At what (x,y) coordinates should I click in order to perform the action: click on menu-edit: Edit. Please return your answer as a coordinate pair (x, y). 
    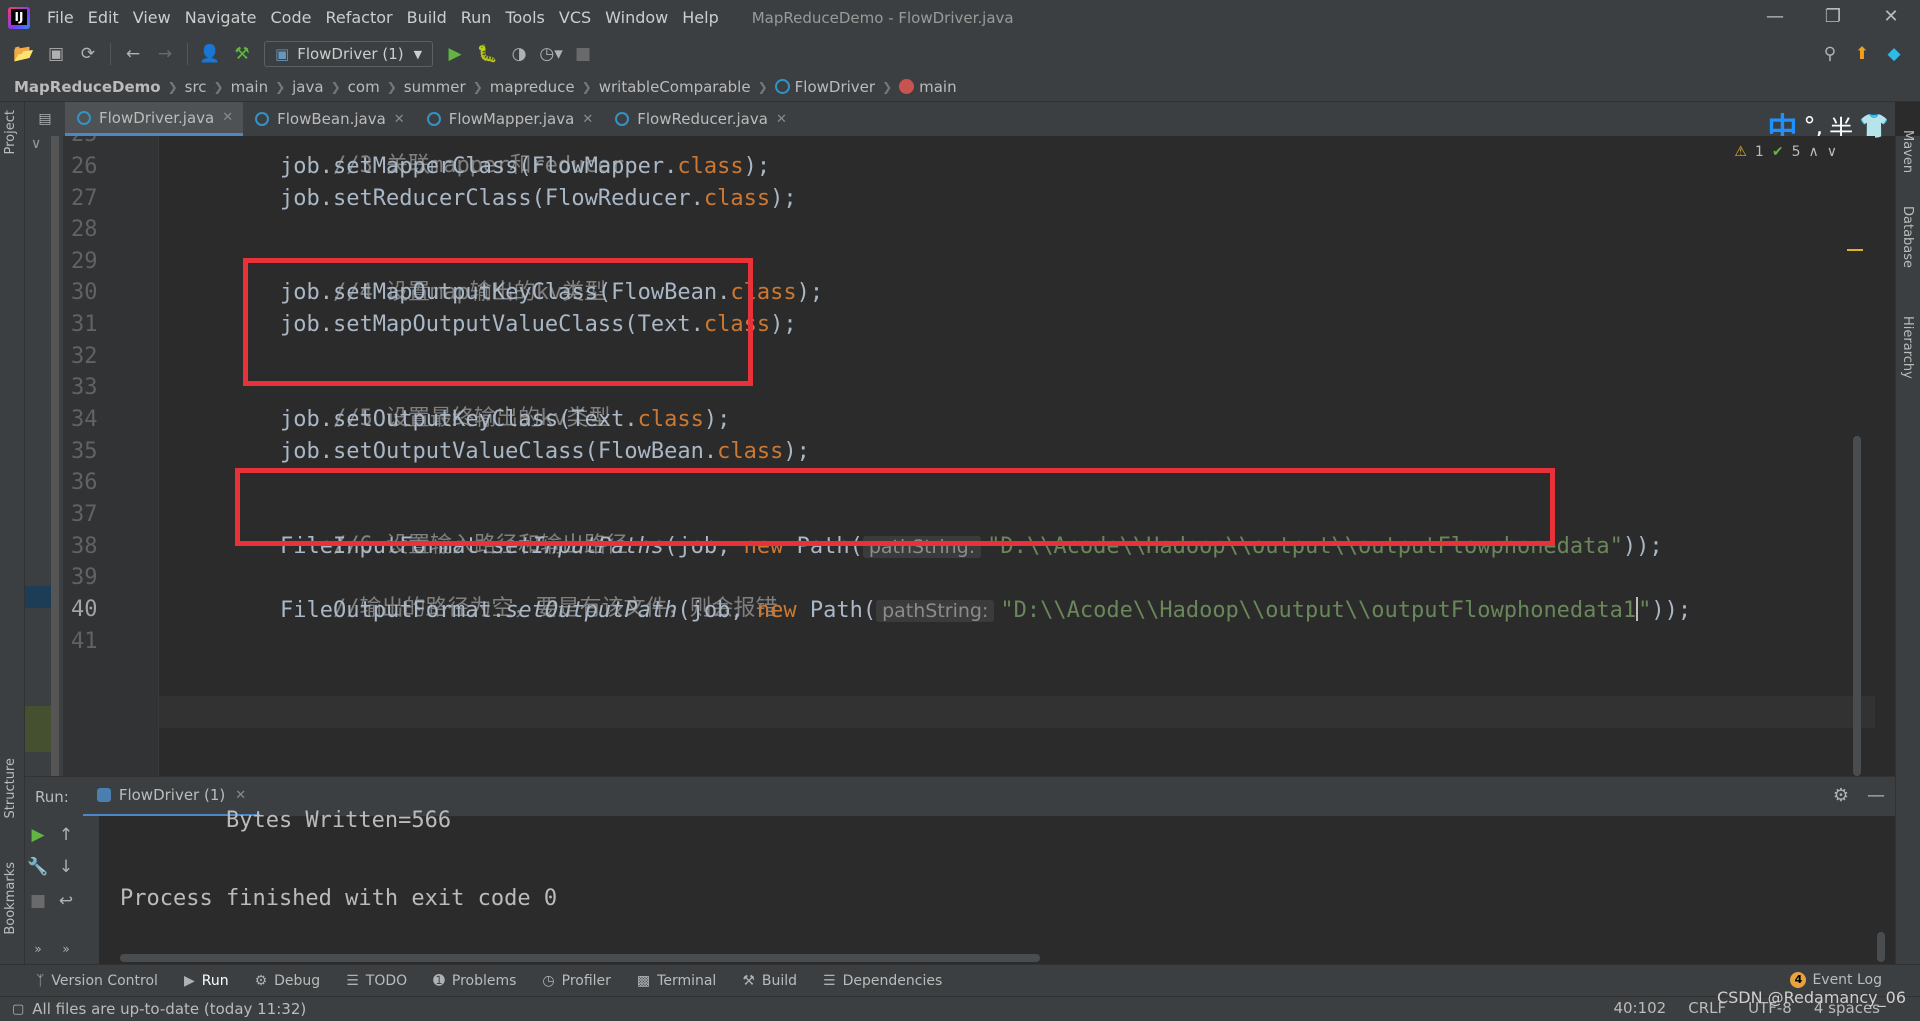
    Looking at the image, I should click on (103, 18).